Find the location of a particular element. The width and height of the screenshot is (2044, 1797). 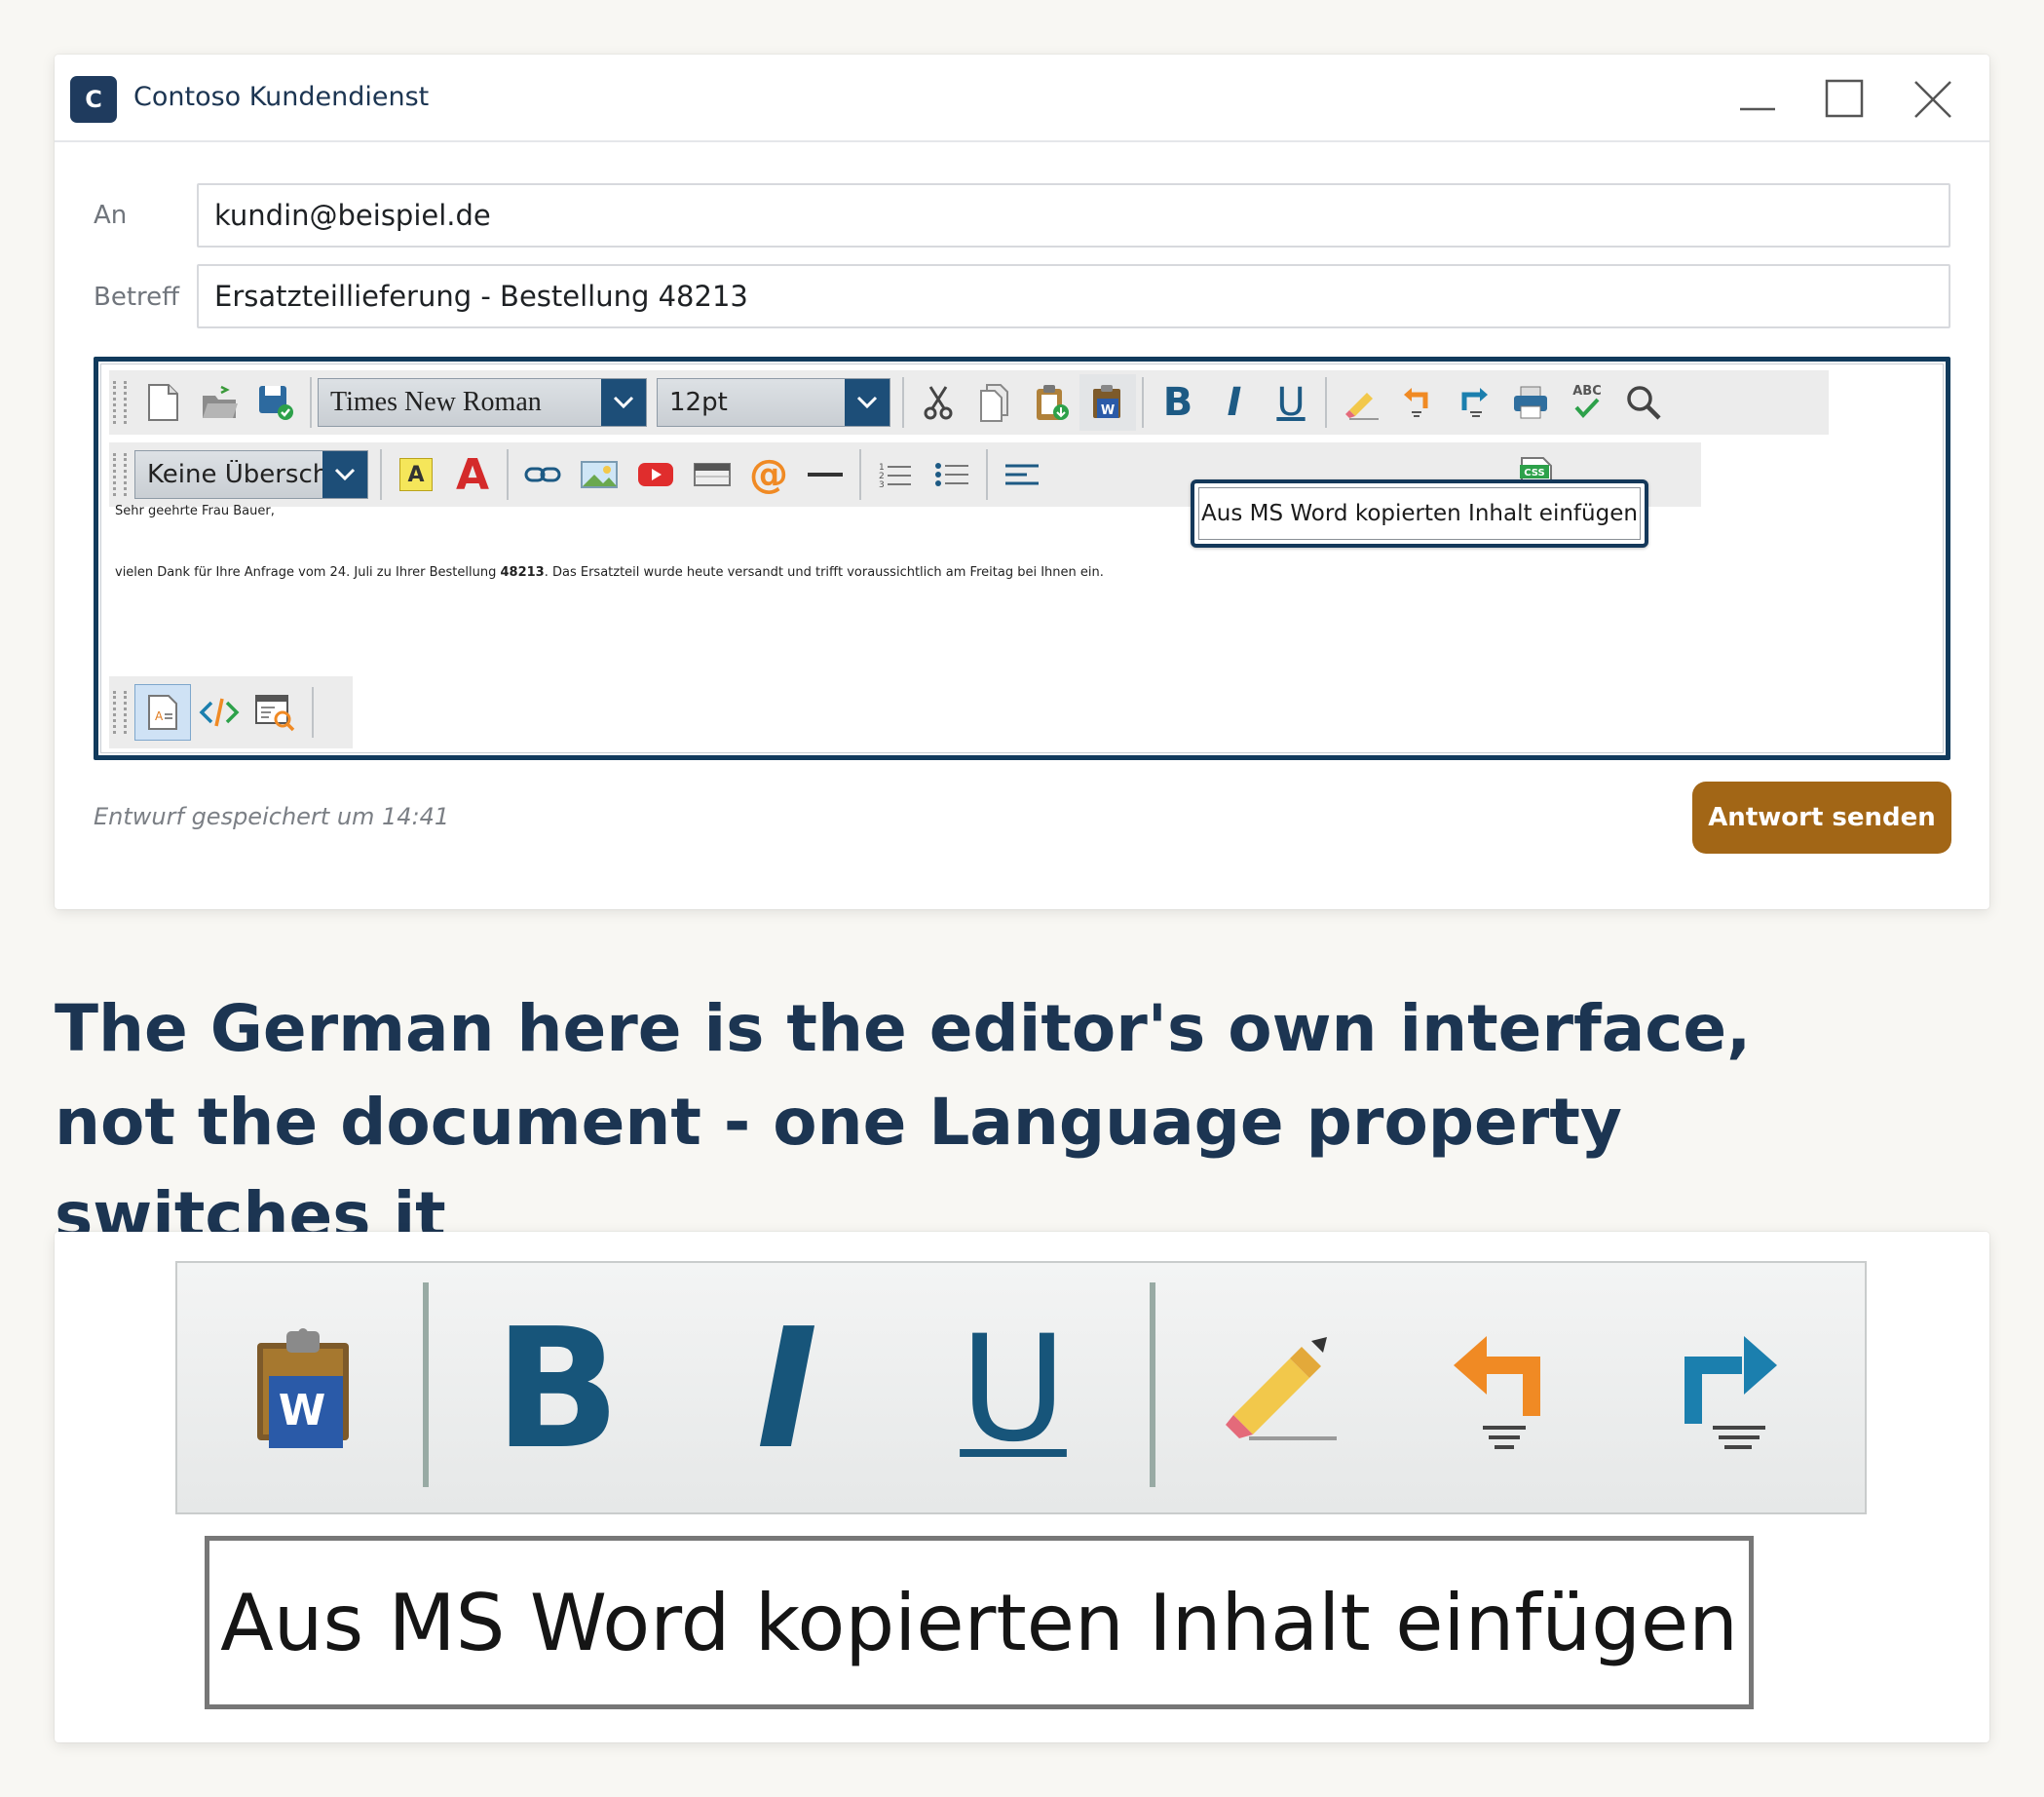

redo-button is located at coordinates (1474, 403).